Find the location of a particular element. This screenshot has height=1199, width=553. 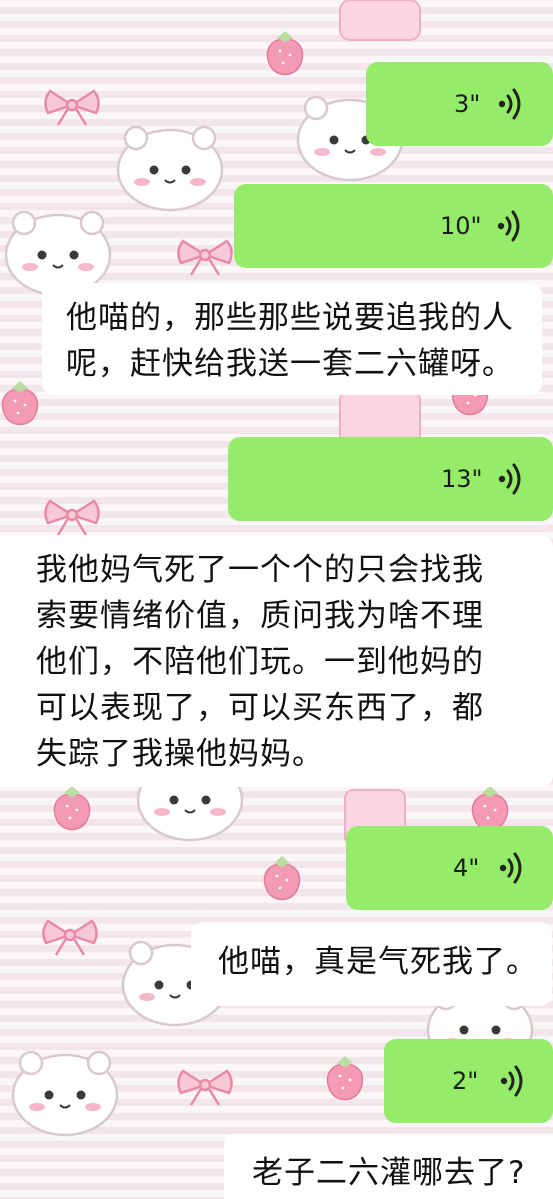

voice-duration: 2" is located at coordinates (465, 1081).